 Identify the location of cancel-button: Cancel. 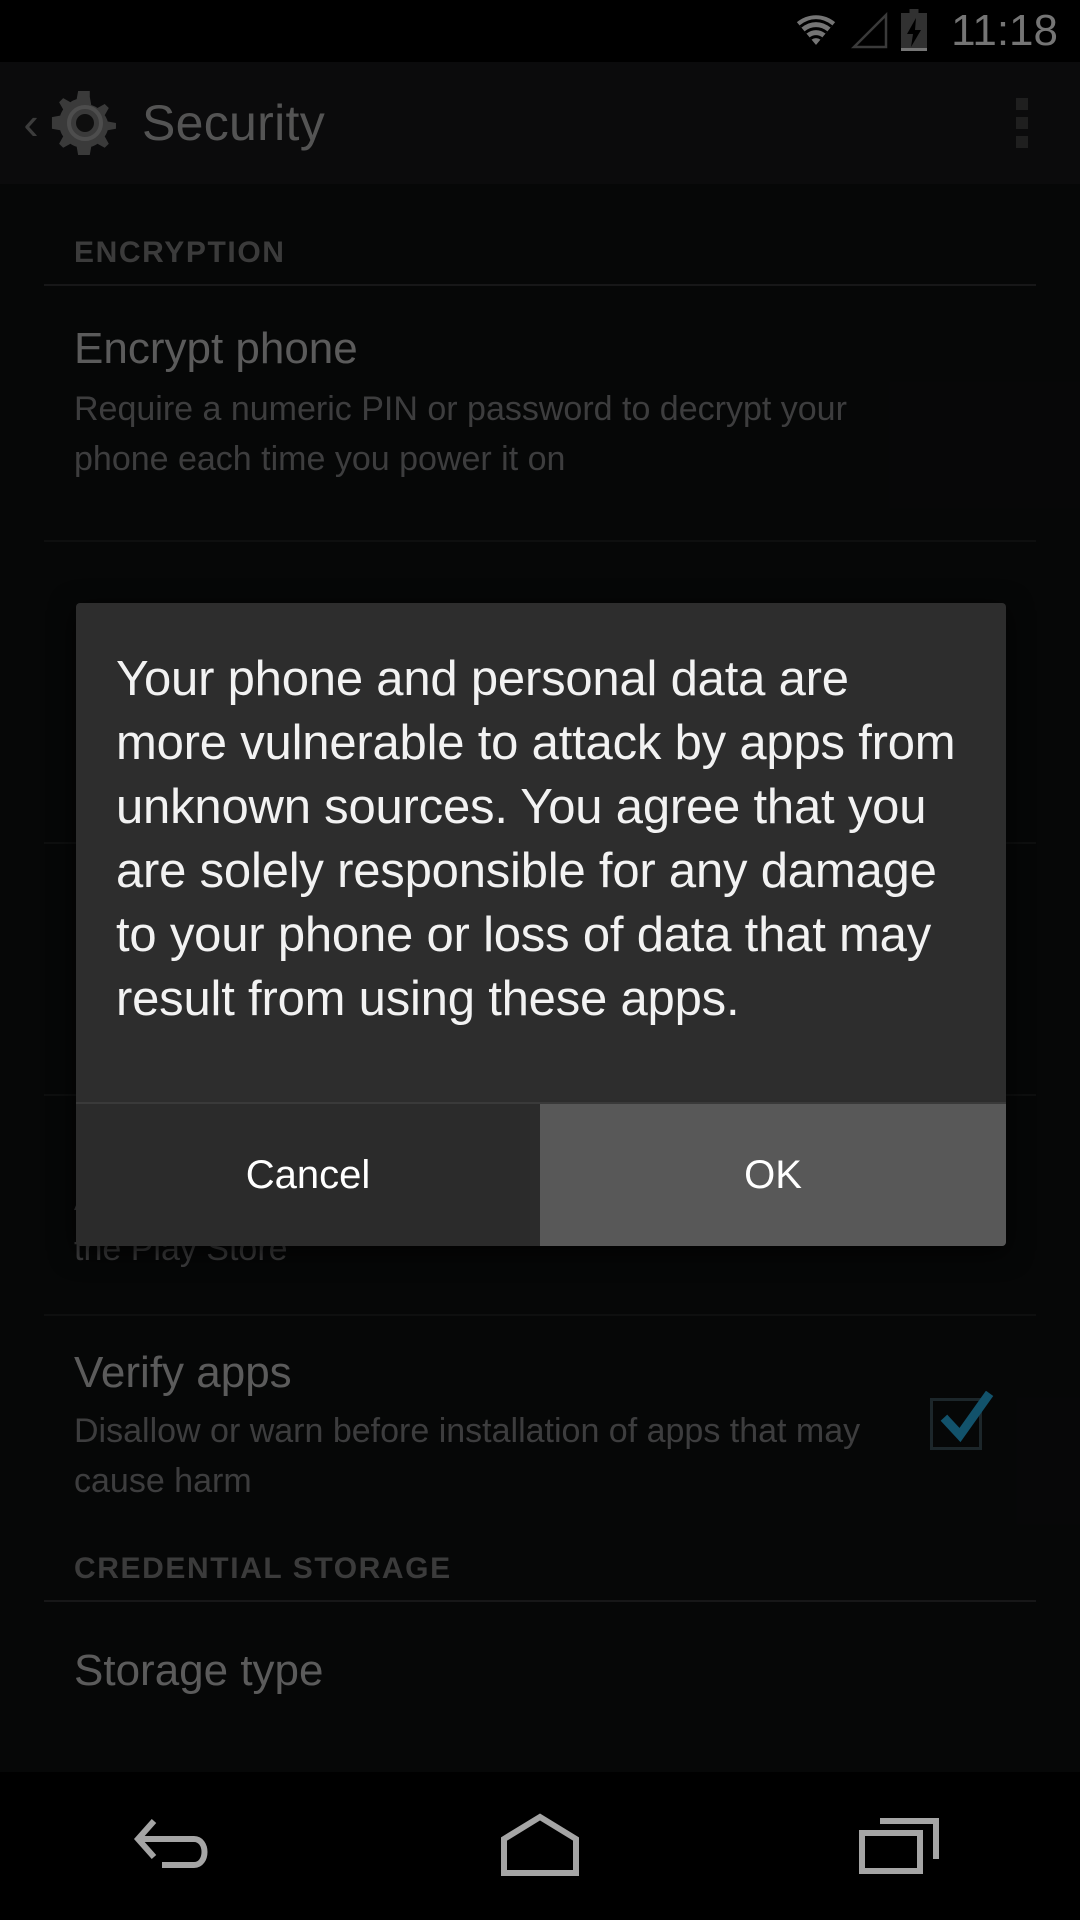
(308, 1175).